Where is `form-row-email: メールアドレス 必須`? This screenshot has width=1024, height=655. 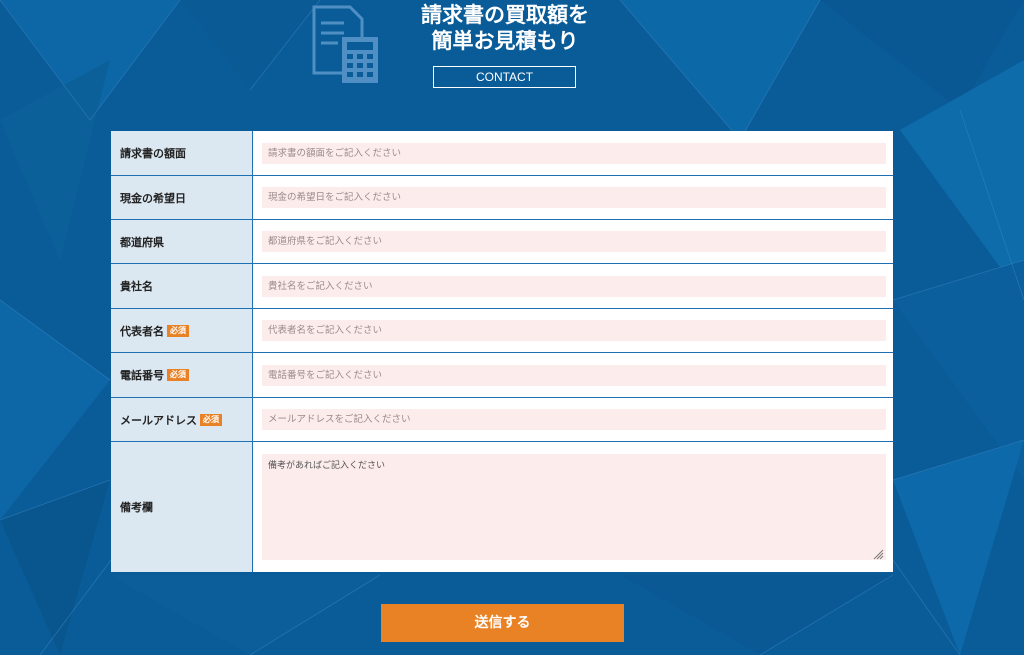 form-row-email: メールアドレス 必須 is located at coordinates (502, 419).